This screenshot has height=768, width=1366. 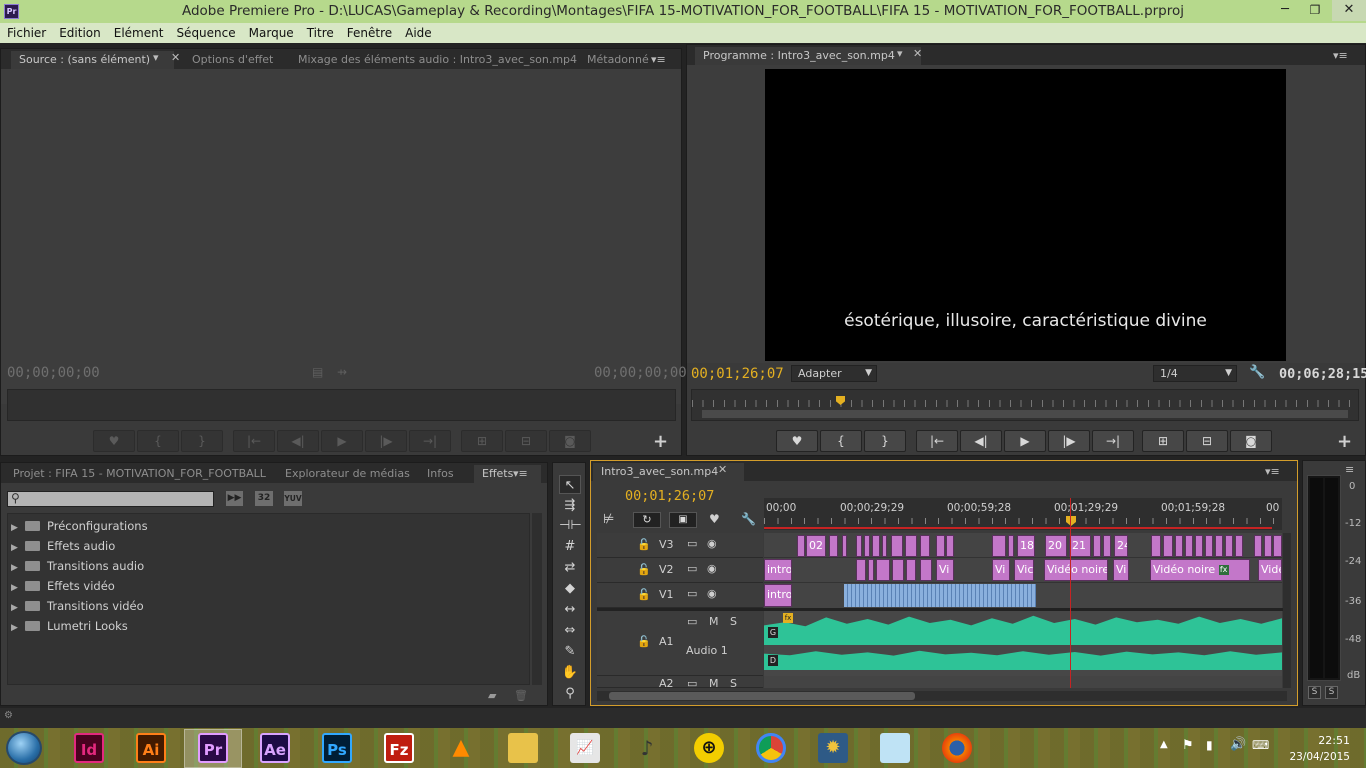 What do you see at coordinates (895, 748) in the screenshot?
I see `folder-app-icon` at bounding box center [895, 748].